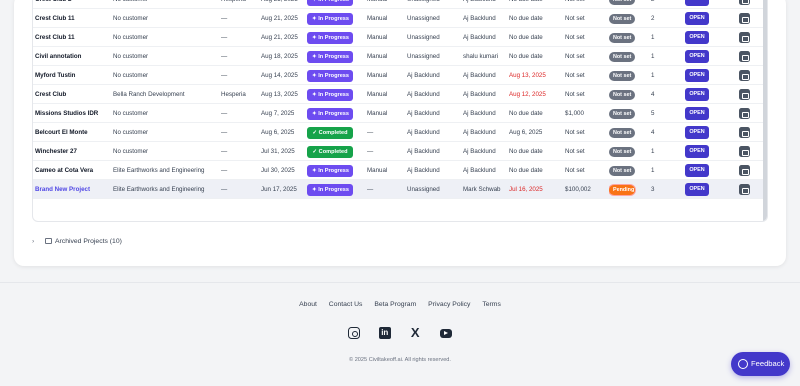 The width and height of the screenshot is (800, 386). Describe the element at coordinates (332, 132) in the screenshot. I see `status-cell: ✓ Completed` at that location.